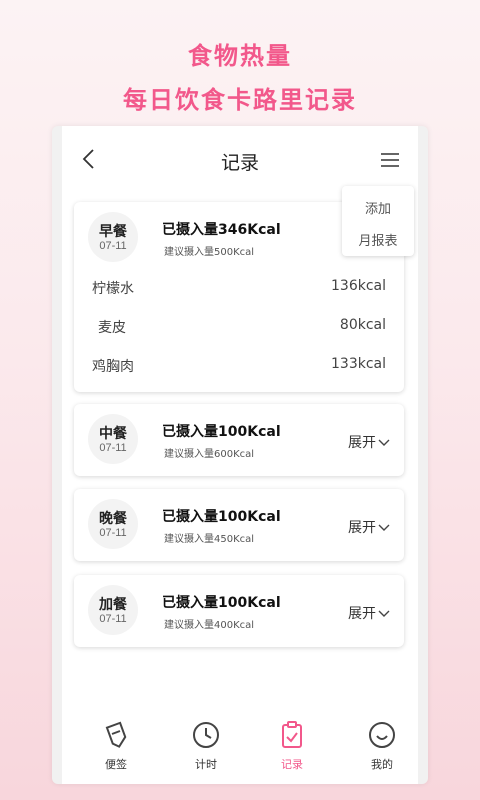 The height and width of the screenshot is (800, 480). Describe the element at coordinates (113, 434) in the screenshot. I see `meal-name: 中餐` at that location.